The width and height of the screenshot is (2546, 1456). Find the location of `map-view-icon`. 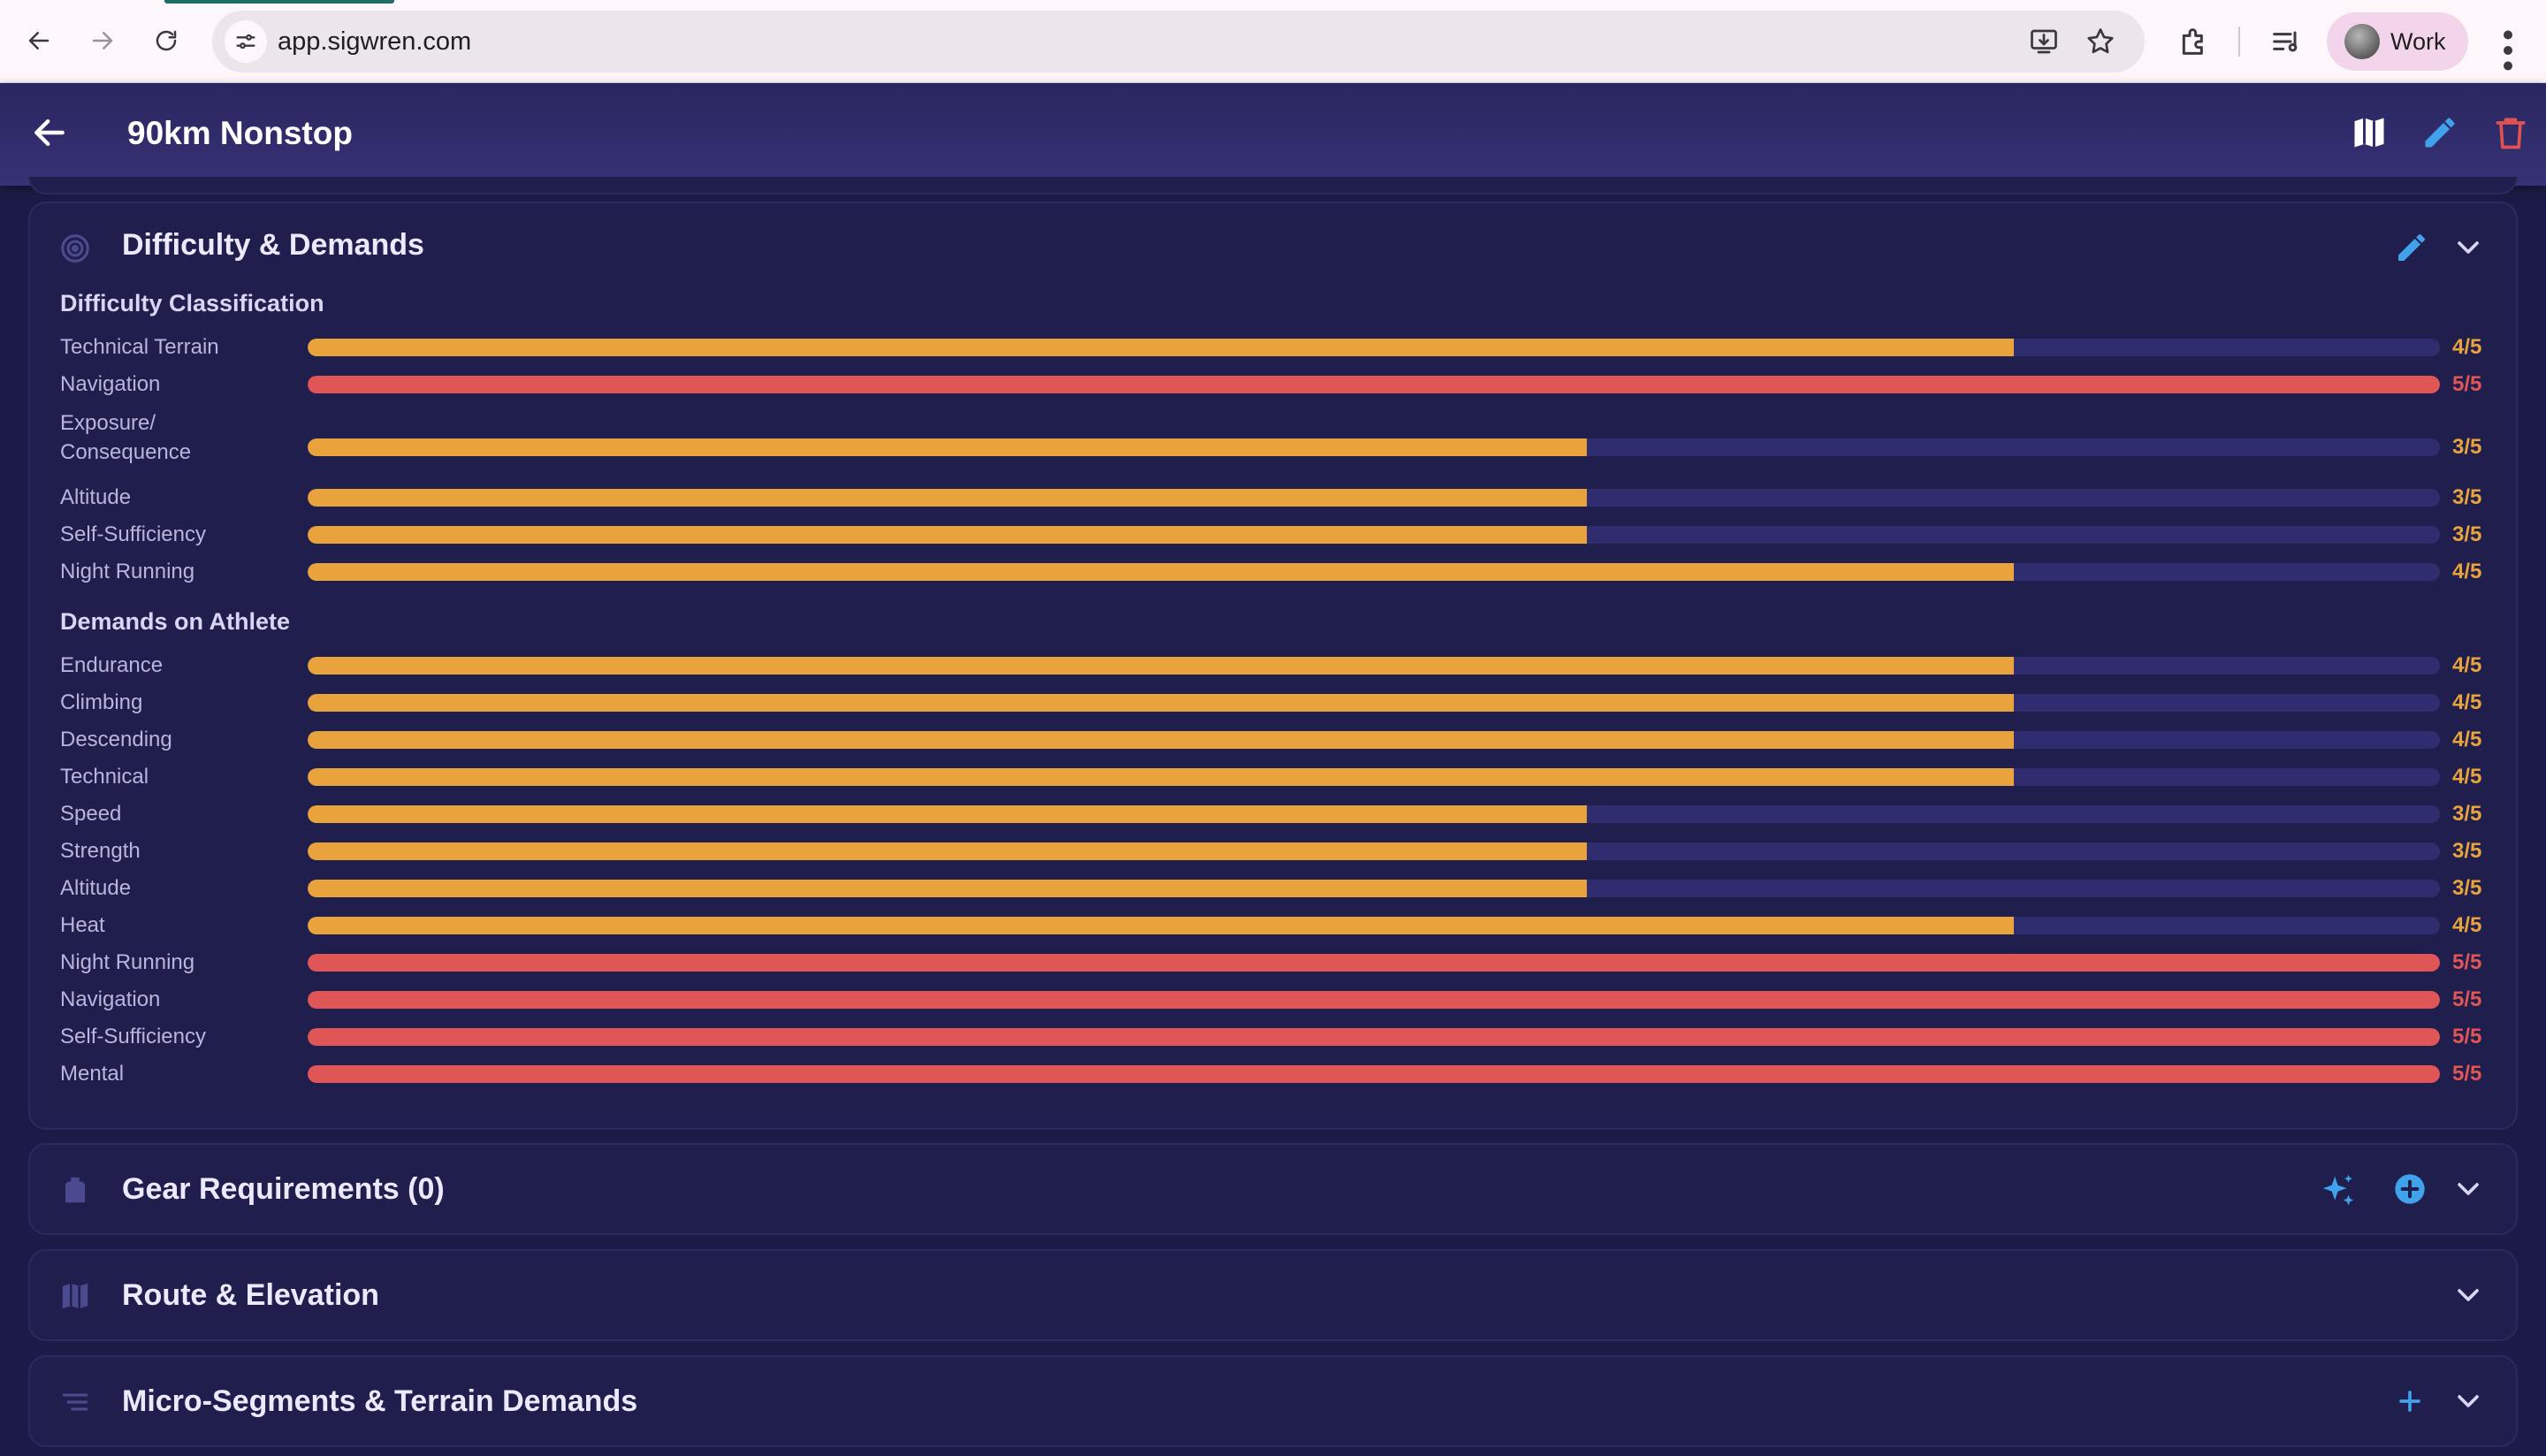

map-view-icon is located at coordinates (2369, 132).